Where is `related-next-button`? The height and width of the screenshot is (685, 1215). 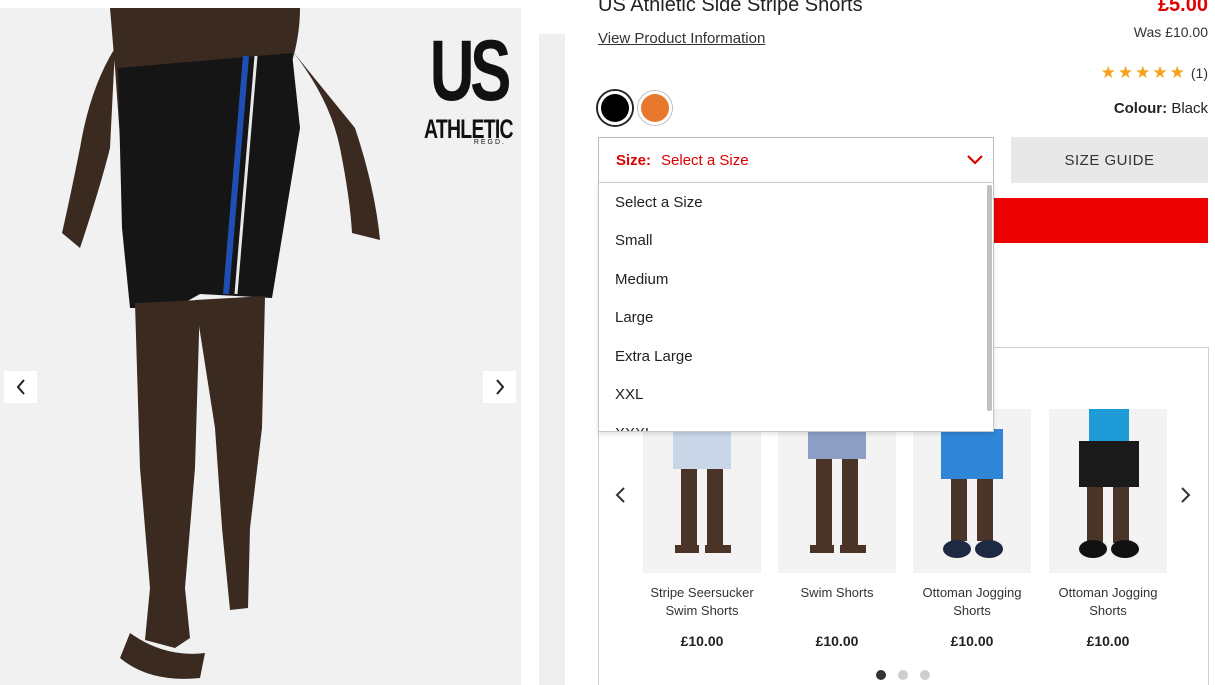
related-next-button is located at coordinates (1186, 495).